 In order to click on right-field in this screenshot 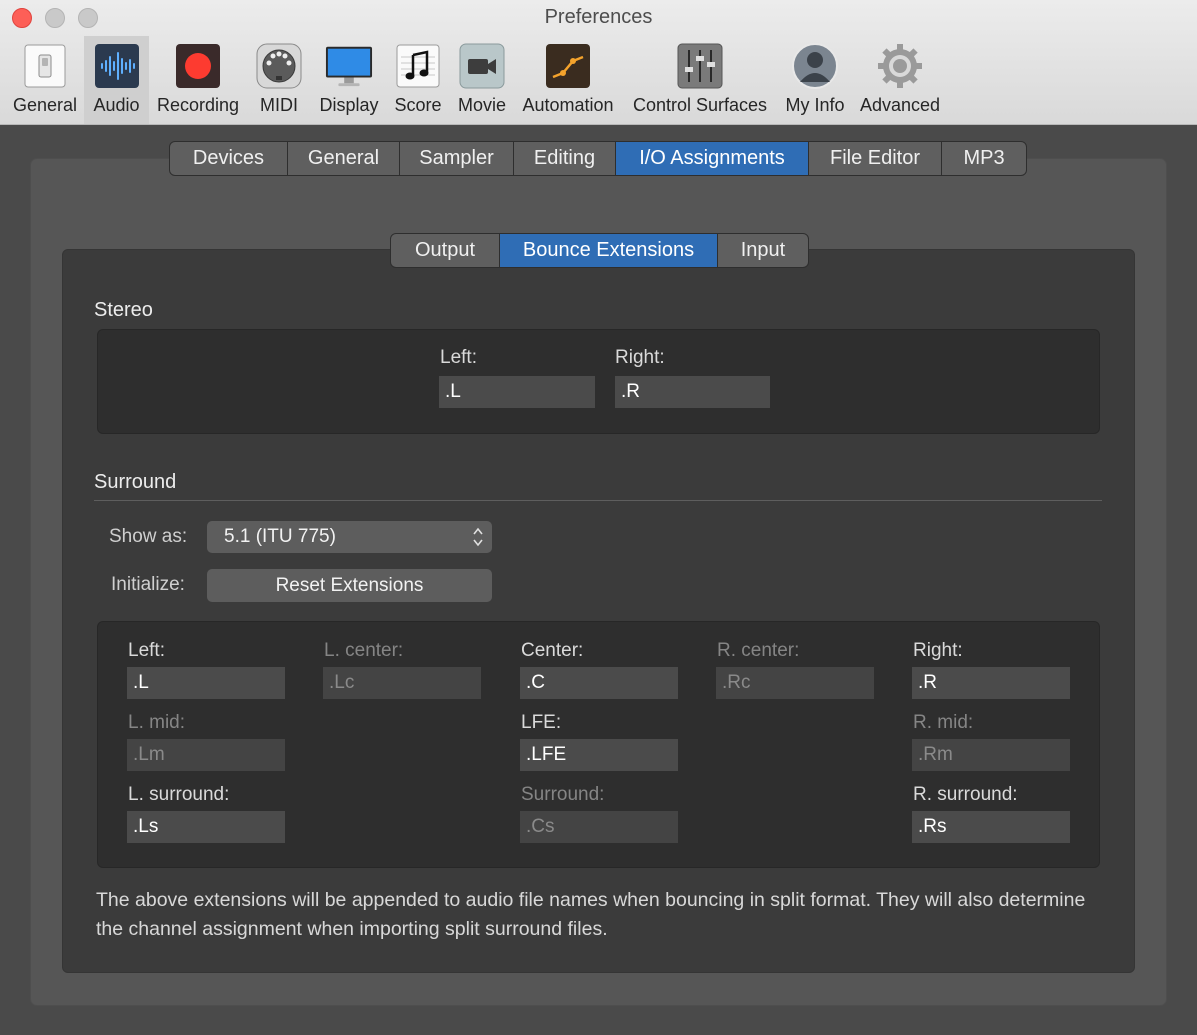, I will do `click(991, 683)`.